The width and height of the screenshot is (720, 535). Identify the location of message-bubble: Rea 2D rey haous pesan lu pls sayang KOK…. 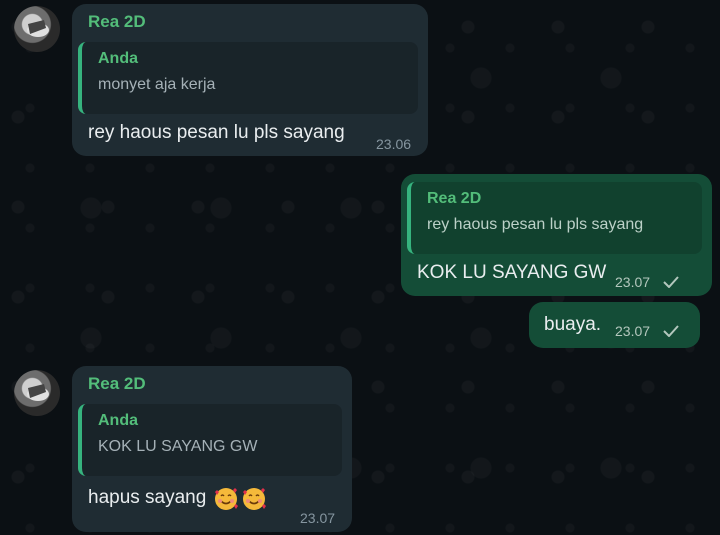
(556, 235).